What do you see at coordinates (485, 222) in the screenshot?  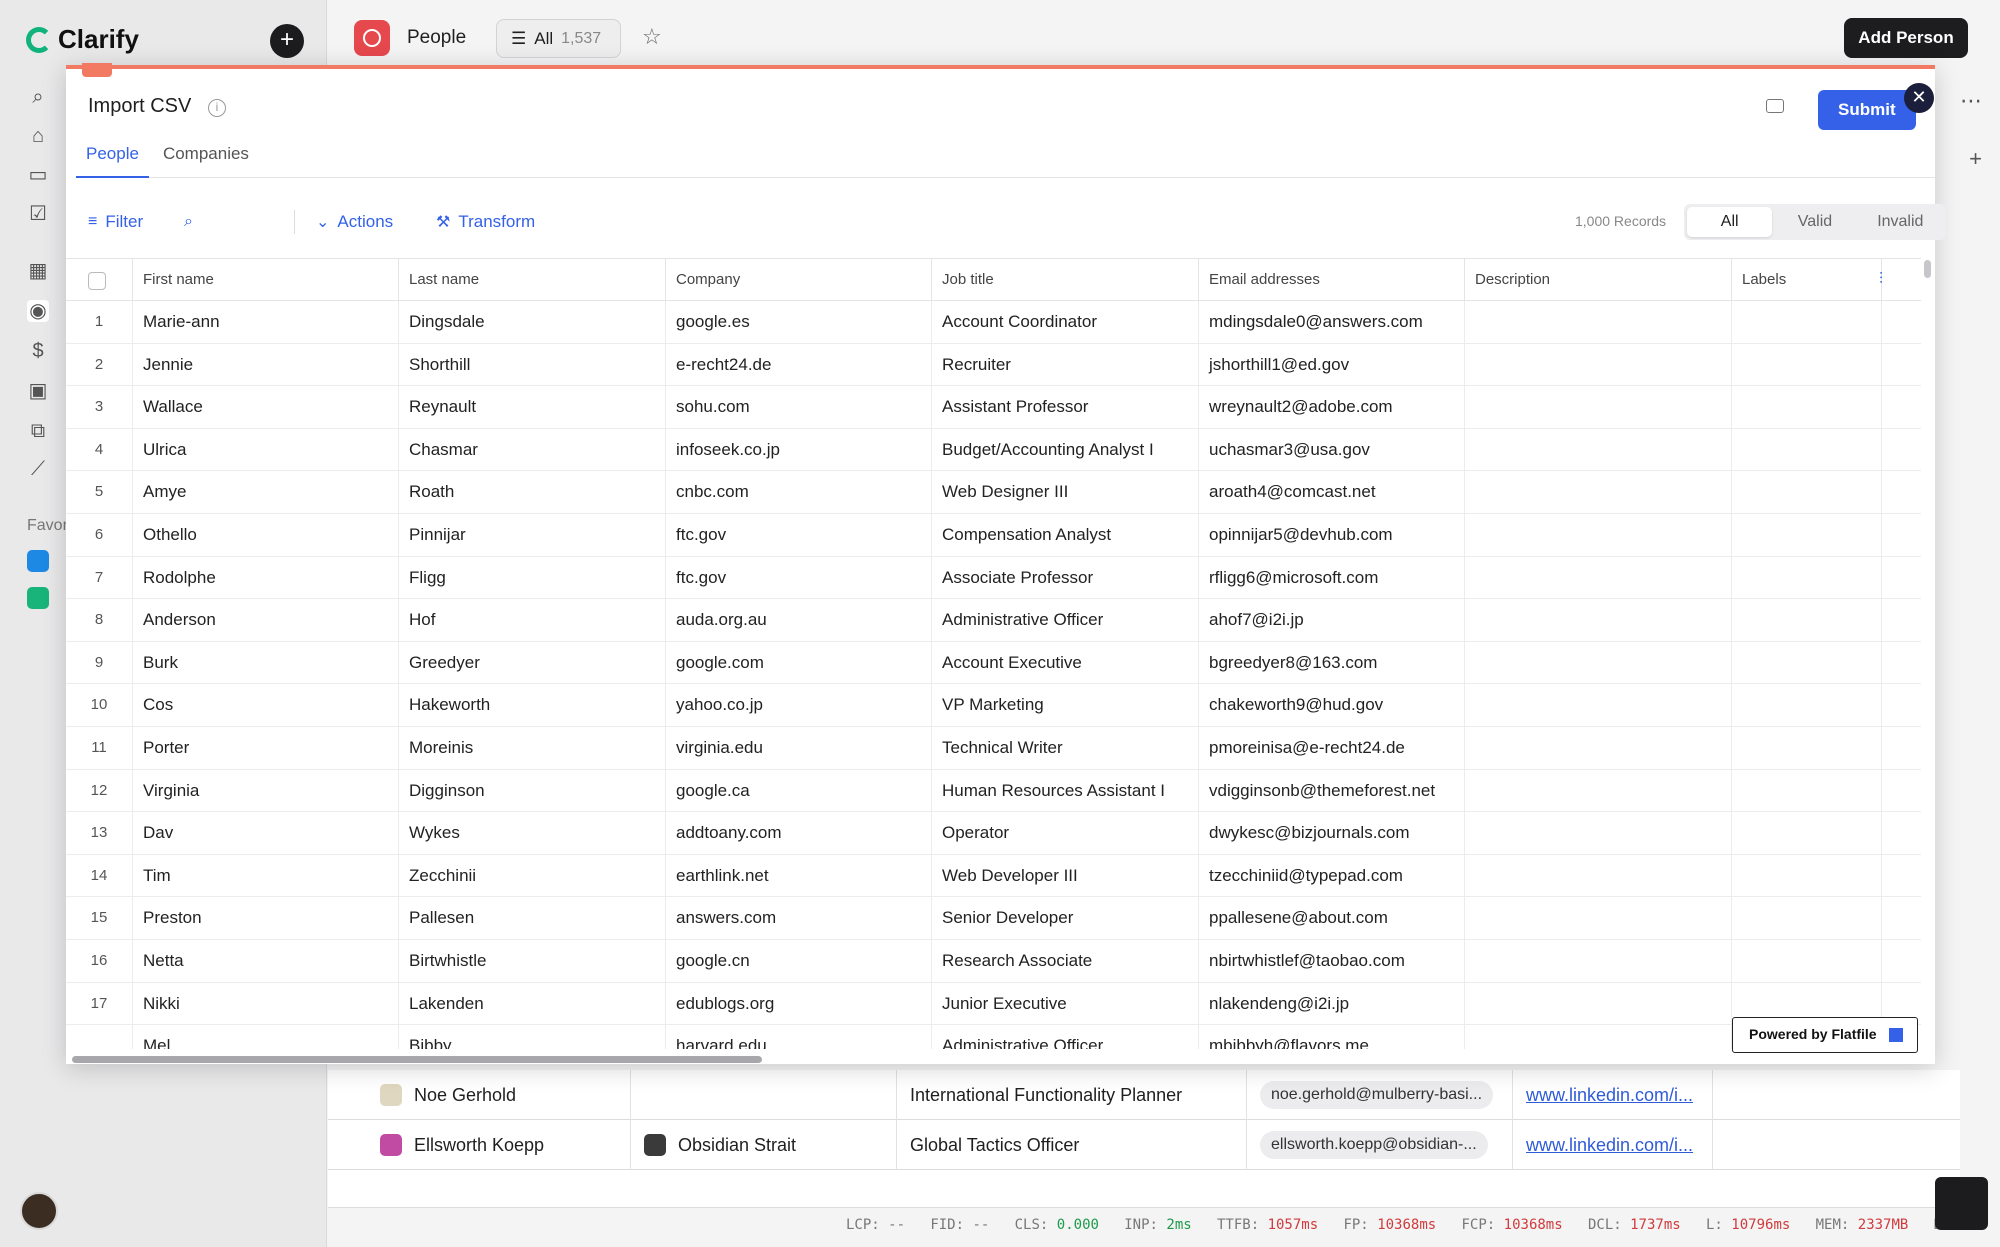 I see `transform-button: ⚒ Transform` at bounding box center [485, 222].